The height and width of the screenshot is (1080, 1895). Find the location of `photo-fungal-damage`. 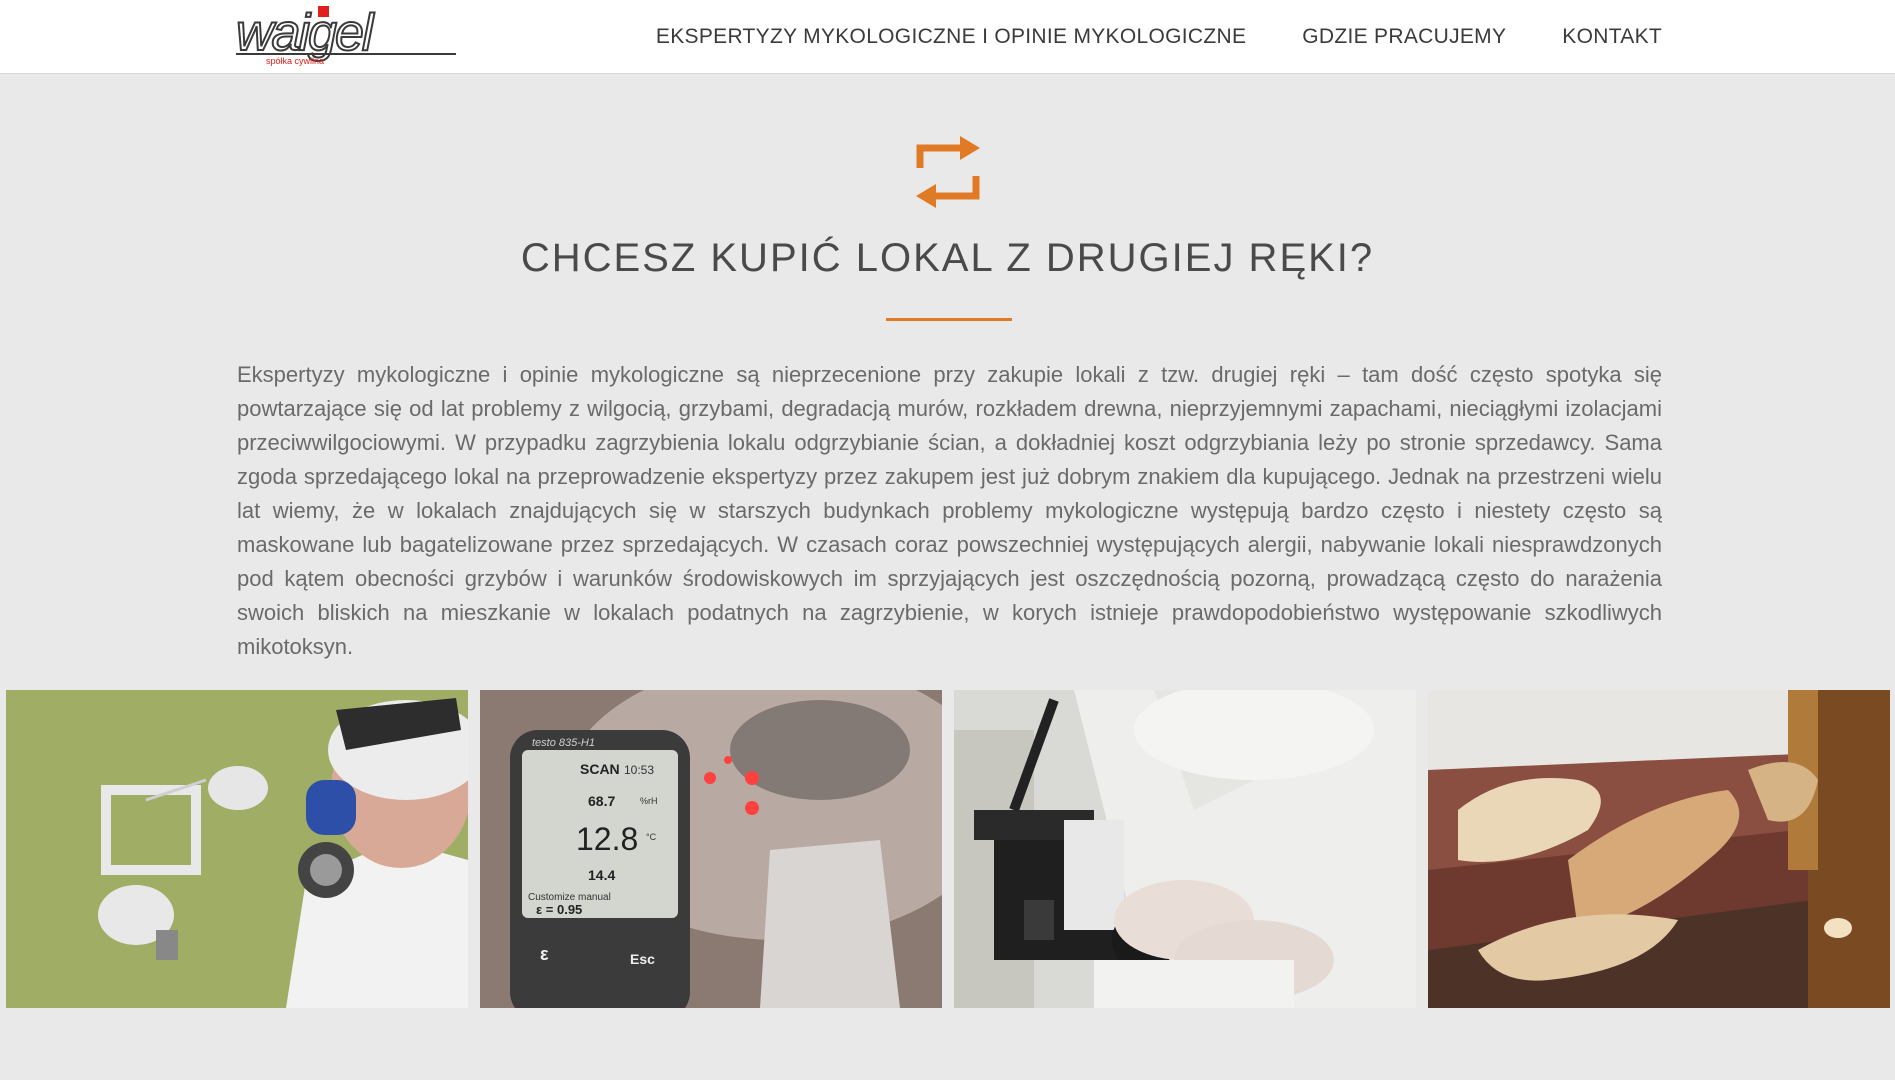

photo-fungal-damage is located at coordinates (1659, 849).